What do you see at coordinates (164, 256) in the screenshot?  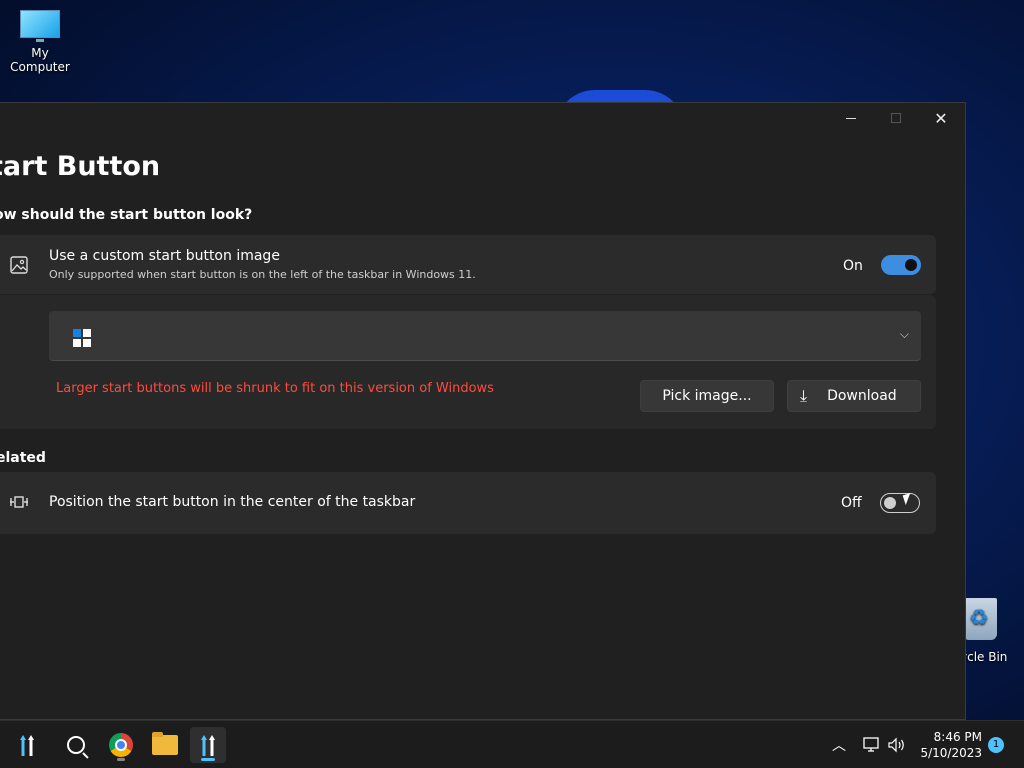 I see `setting-title: Use a custom start button image` at bounding box center [164, 256].